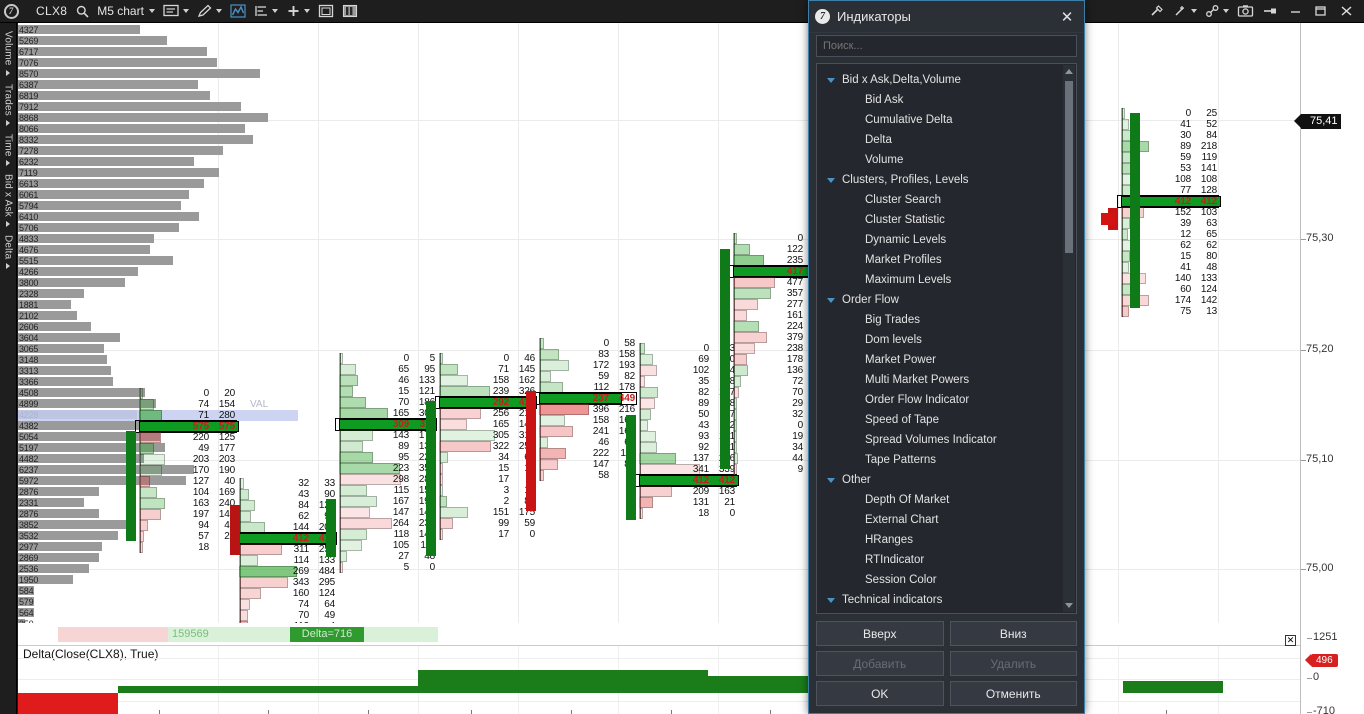 The height and width of the screenshot is (714, 1364). What do you see at coordinates (946, 580) in the screenshot?
I see `indicator-item: Session Color` at bounding box center [946, 580].